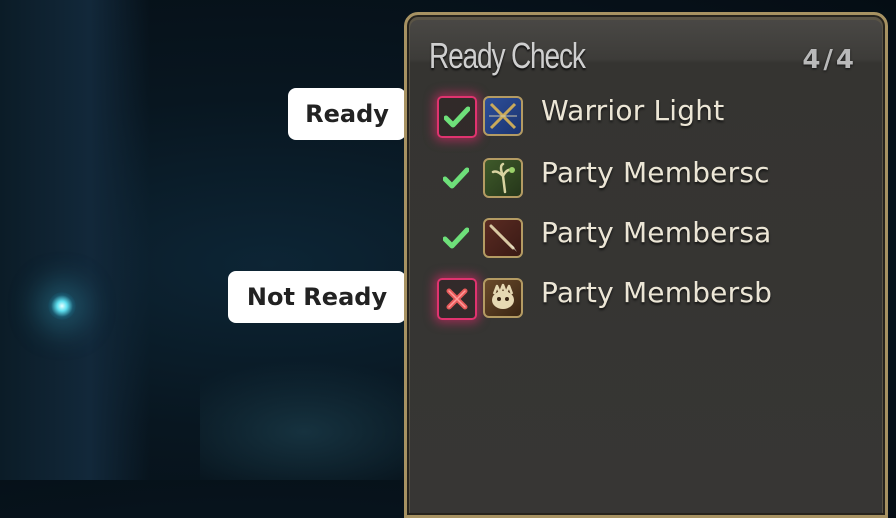 Image resolution: width=896 pixels, height=518 pixels. I want to click on callout-ready: Ready, so click(357, 114).